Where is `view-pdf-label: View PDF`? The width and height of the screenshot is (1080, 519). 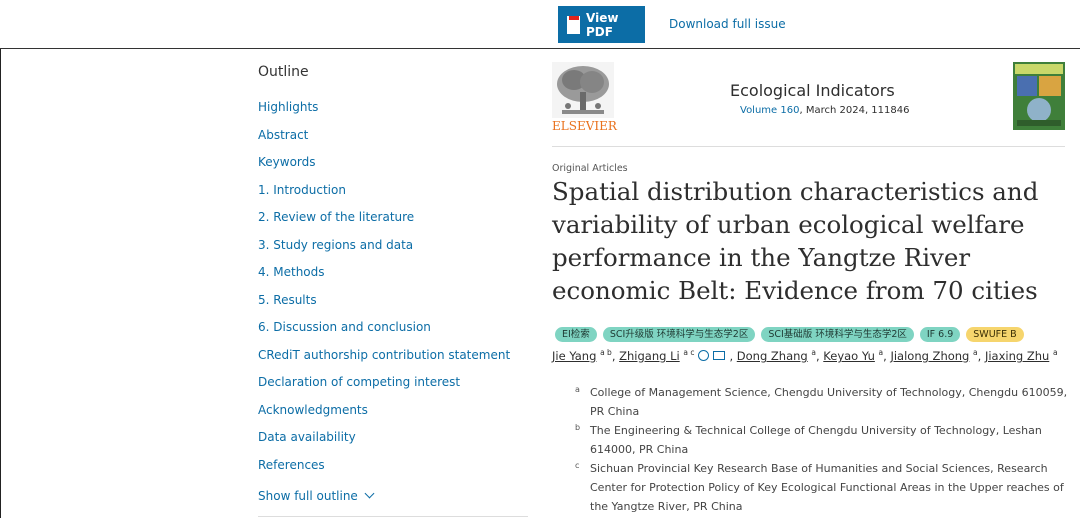 view-pdf-label: View PDF is located at coordinates (602, 24).